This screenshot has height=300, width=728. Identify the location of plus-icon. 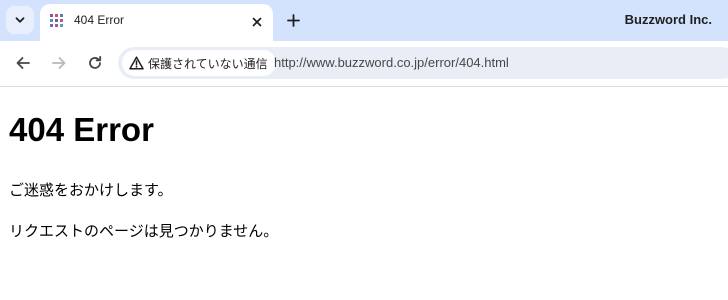
(293, 20).